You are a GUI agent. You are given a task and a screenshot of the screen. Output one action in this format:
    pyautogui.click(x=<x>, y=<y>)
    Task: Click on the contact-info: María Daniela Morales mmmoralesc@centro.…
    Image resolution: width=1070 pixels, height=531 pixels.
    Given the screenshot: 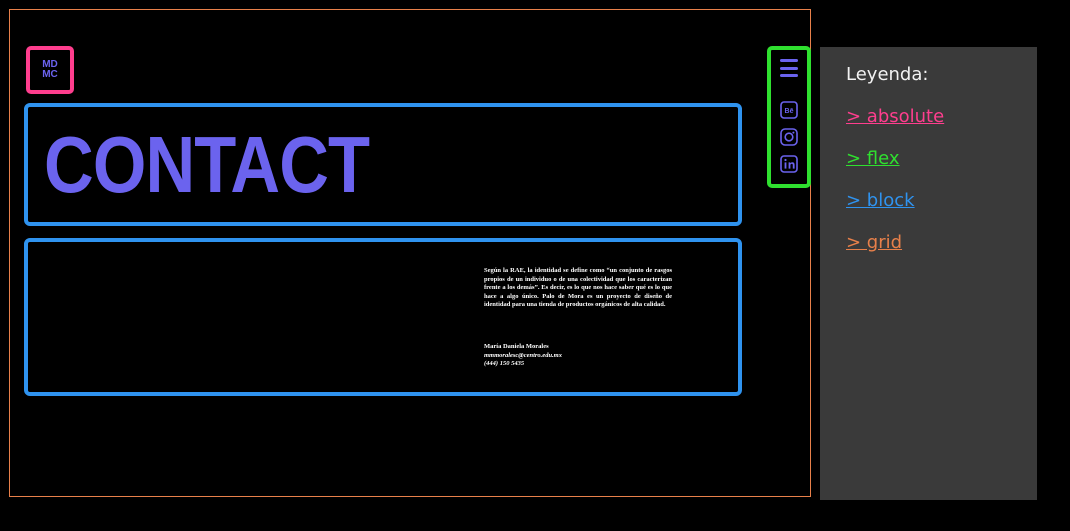 What is the action you would take?
    pyautogui.click(x=578, y=356)
    